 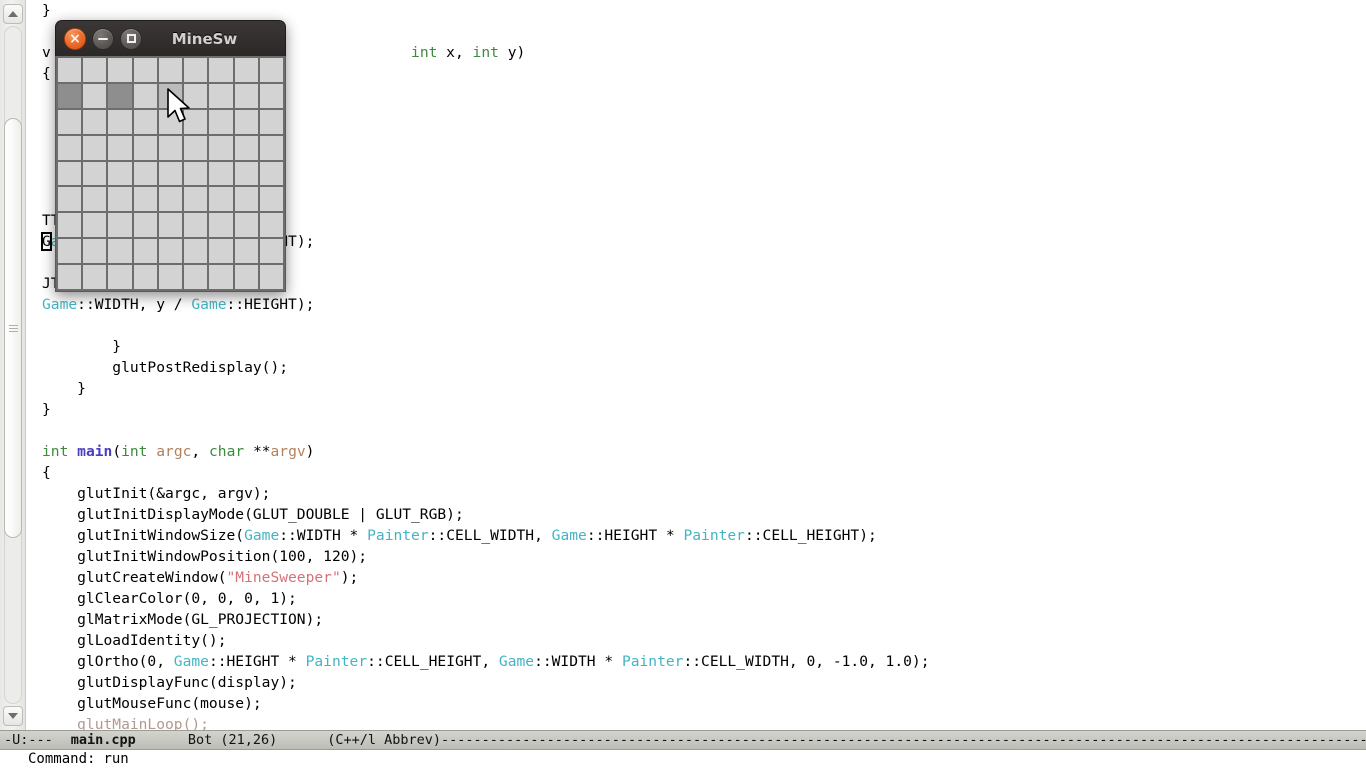 I want to click on code-token: ::WIDTH *, so click(x=323, y=535).